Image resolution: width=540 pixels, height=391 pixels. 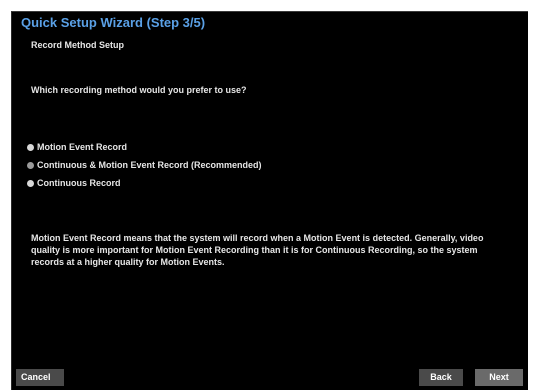 What do you see at coordinates (78, 45) in the screenshot?
I see `section-subtitle: Record Method Setup` at bounding box center [78, 45].